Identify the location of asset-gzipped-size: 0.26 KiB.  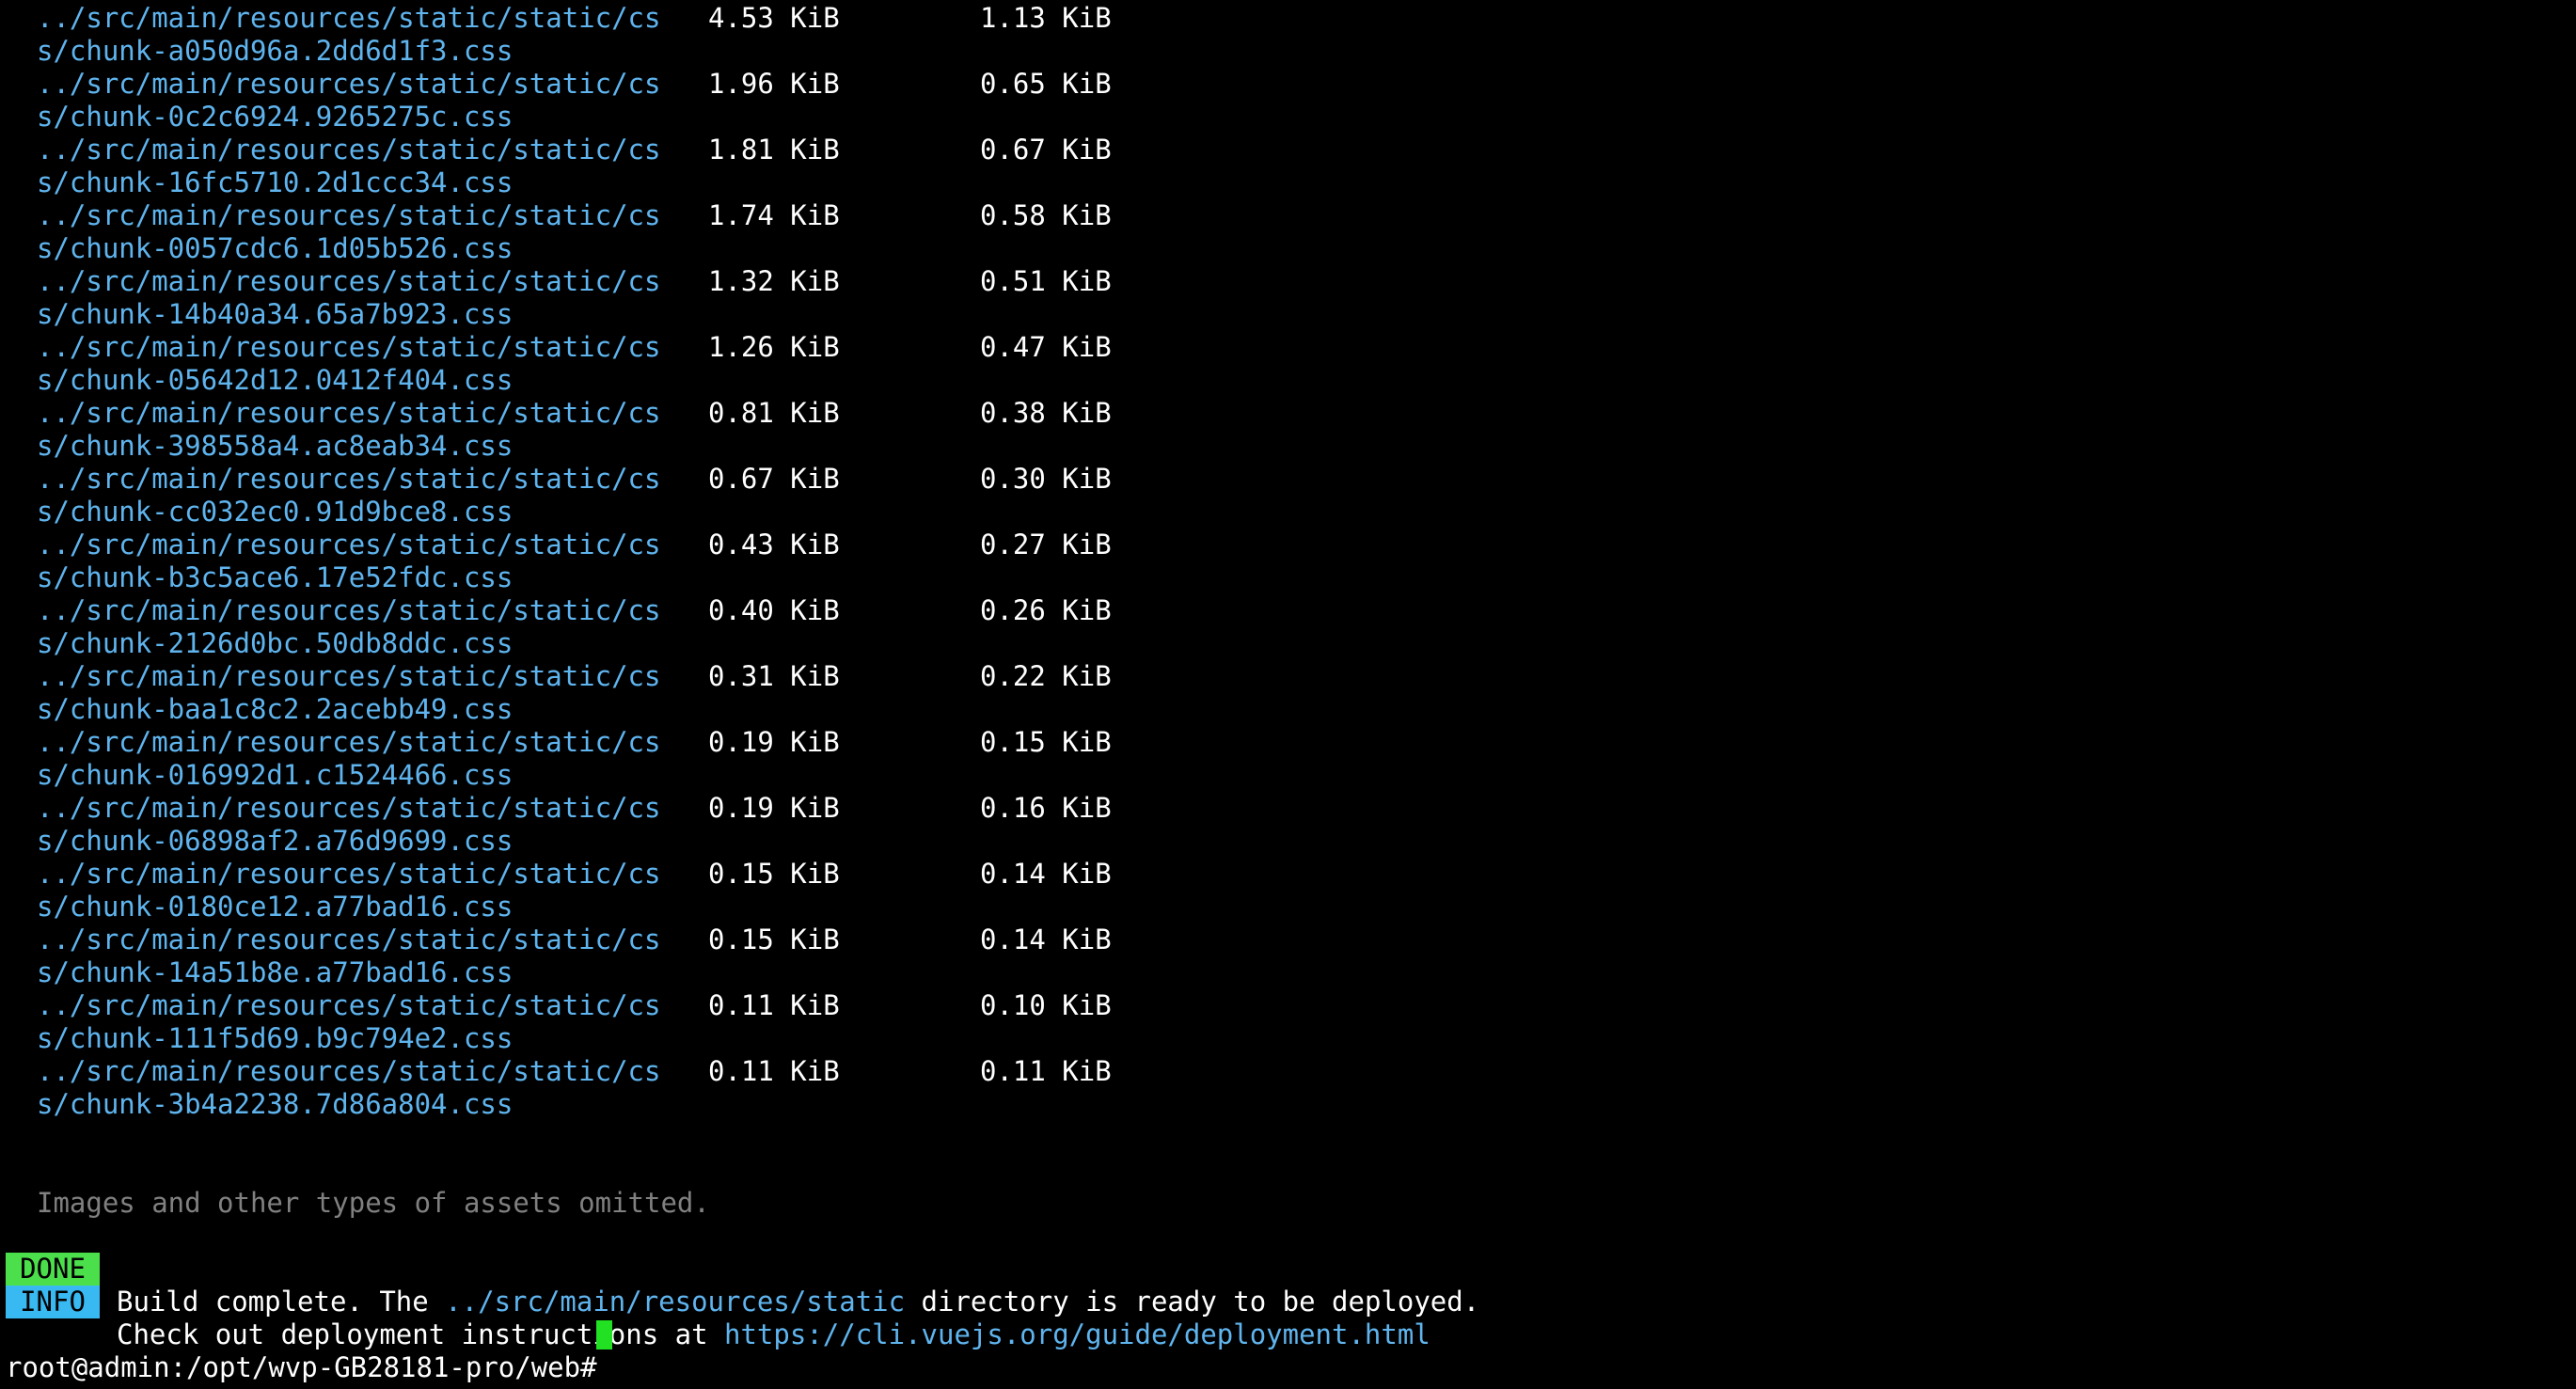
(1046, 610).